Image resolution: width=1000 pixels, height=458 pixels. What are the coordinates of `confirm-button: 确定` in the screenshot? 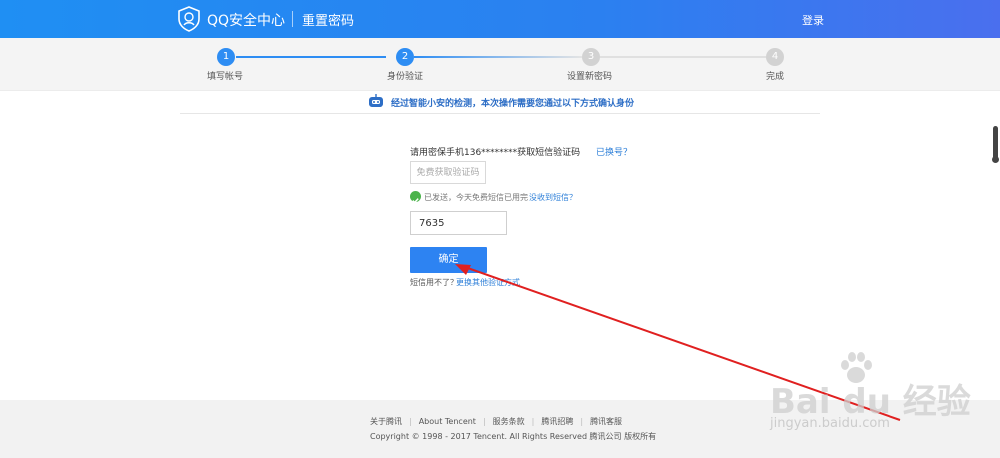 It's located at (448, 260).